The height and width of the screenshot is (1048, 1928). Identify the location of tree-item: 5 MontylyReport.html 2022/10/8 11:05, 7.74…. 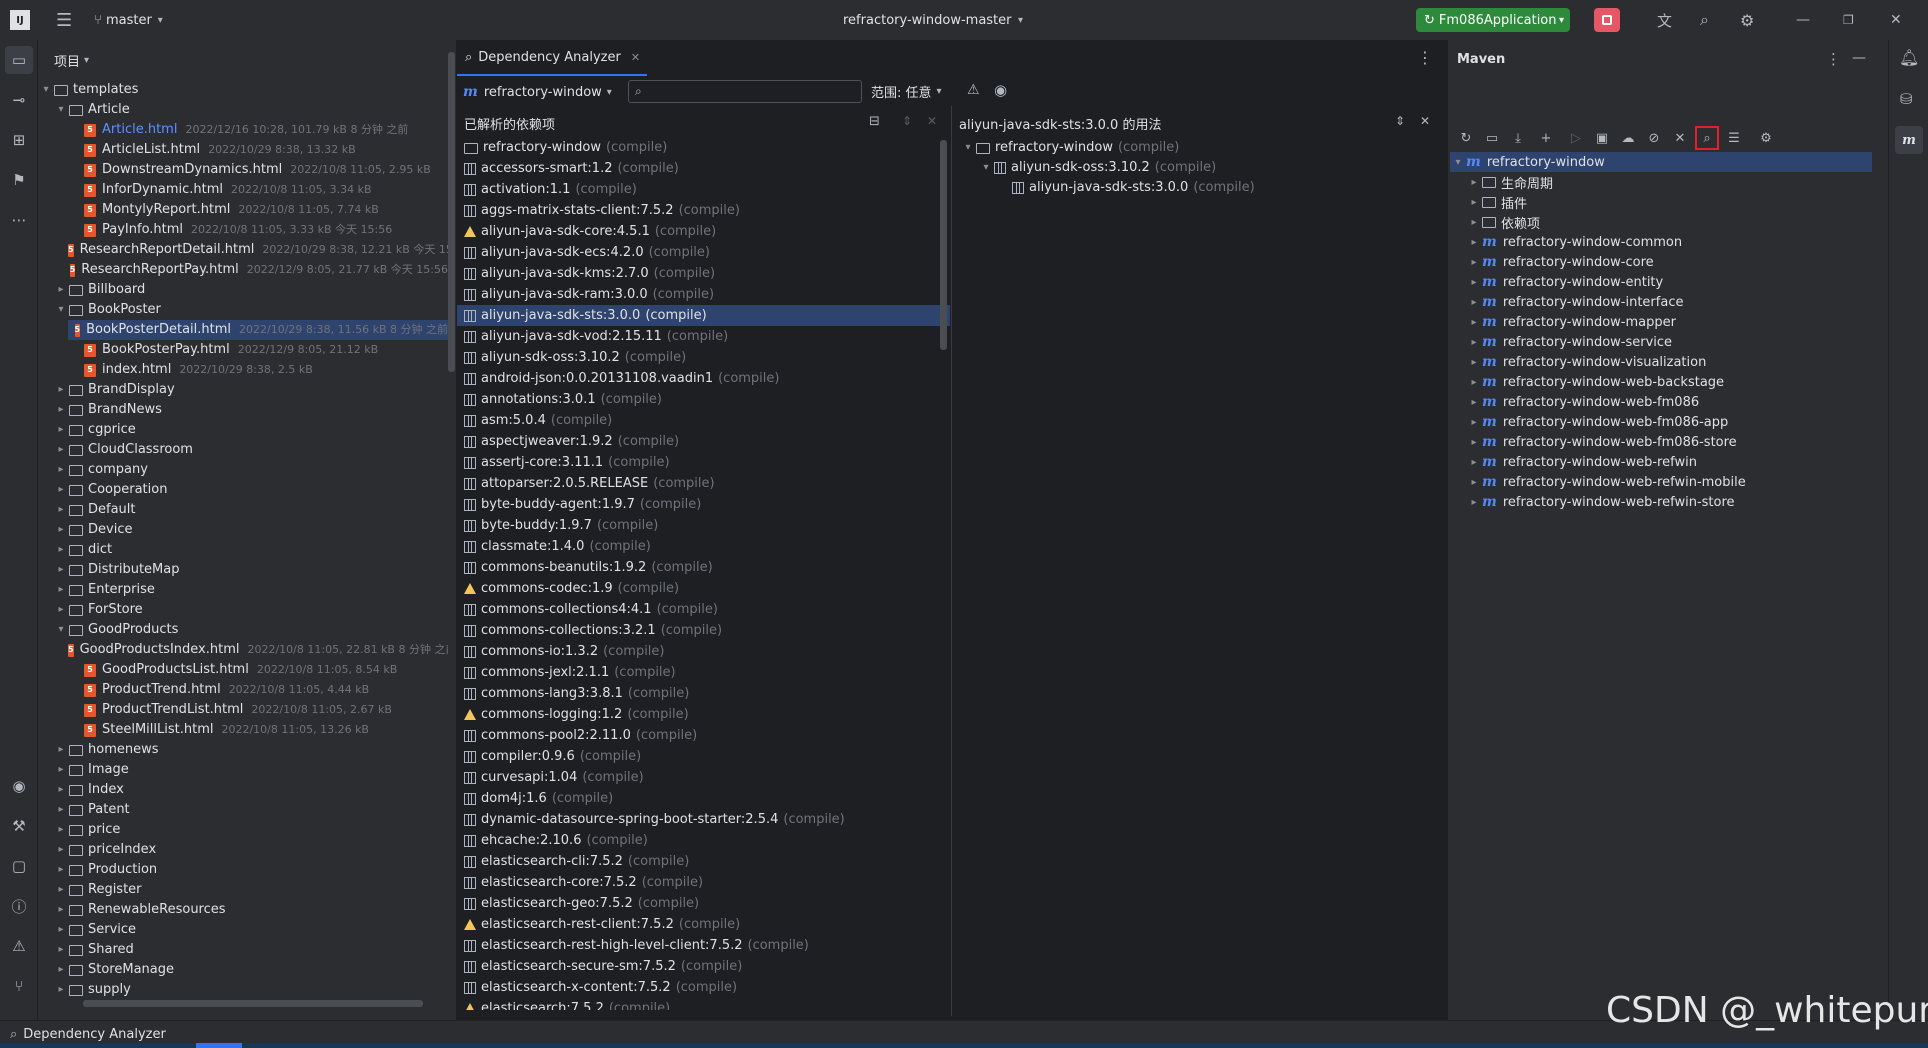
(258, 210).